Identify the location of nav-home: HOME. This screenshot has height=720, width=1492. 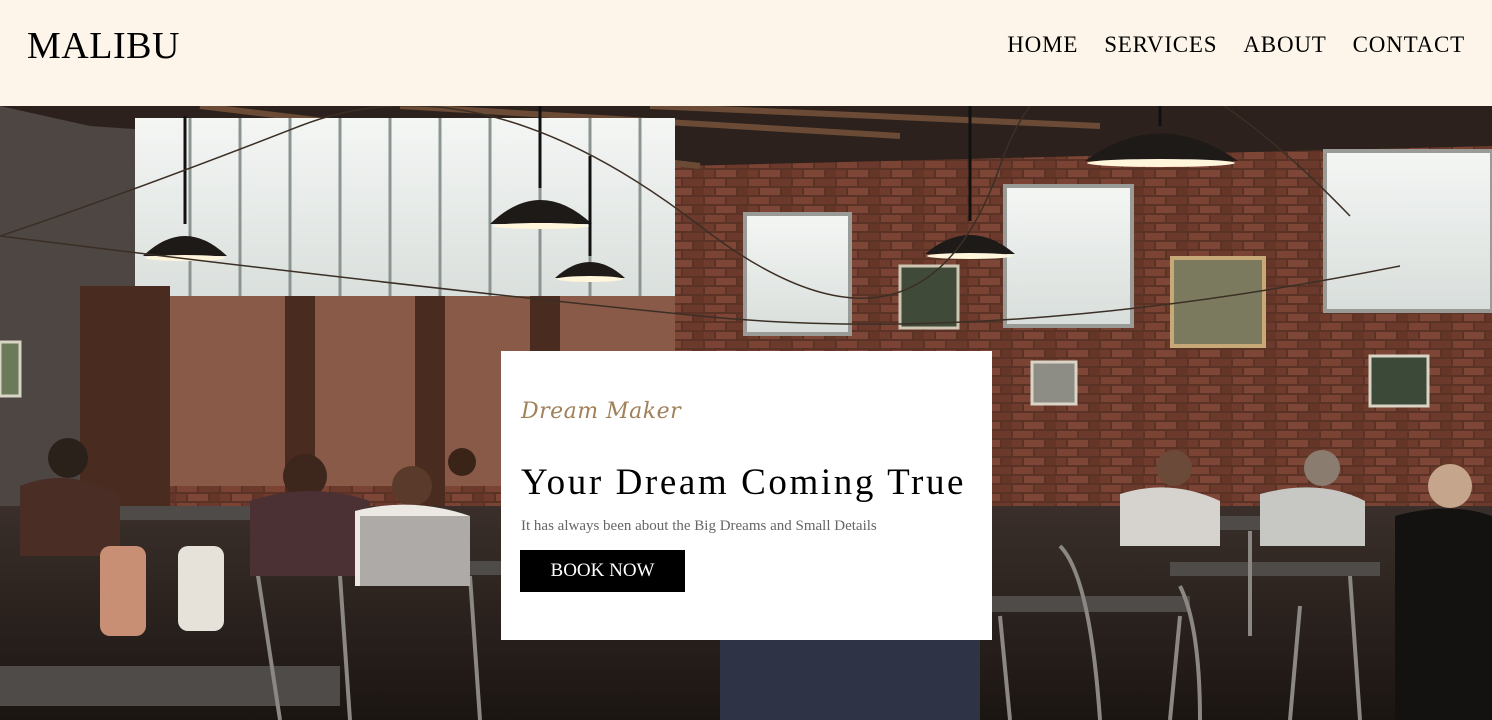
(1042, 45).